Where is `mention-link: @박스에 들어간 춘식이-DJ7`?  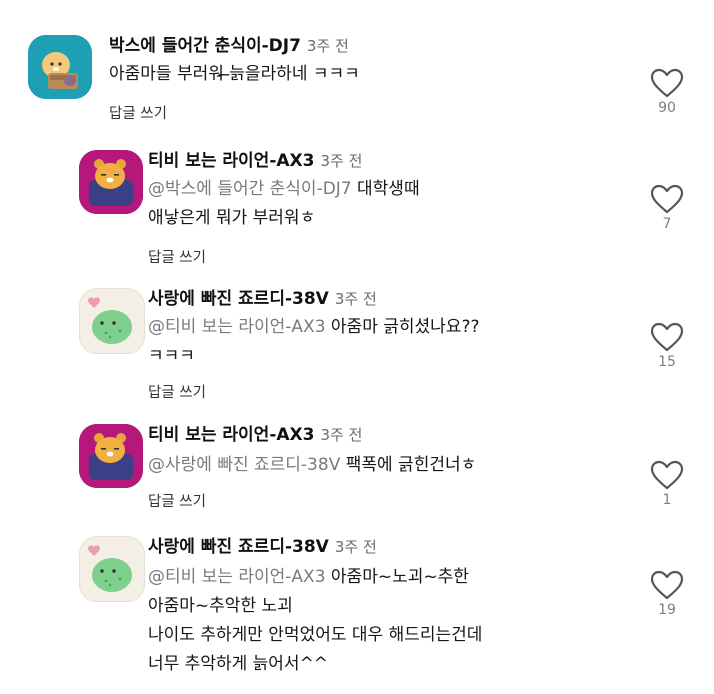
mention-link: @박스에 들어간 춘식이-DJ7 is located at coordinates (250, 189).